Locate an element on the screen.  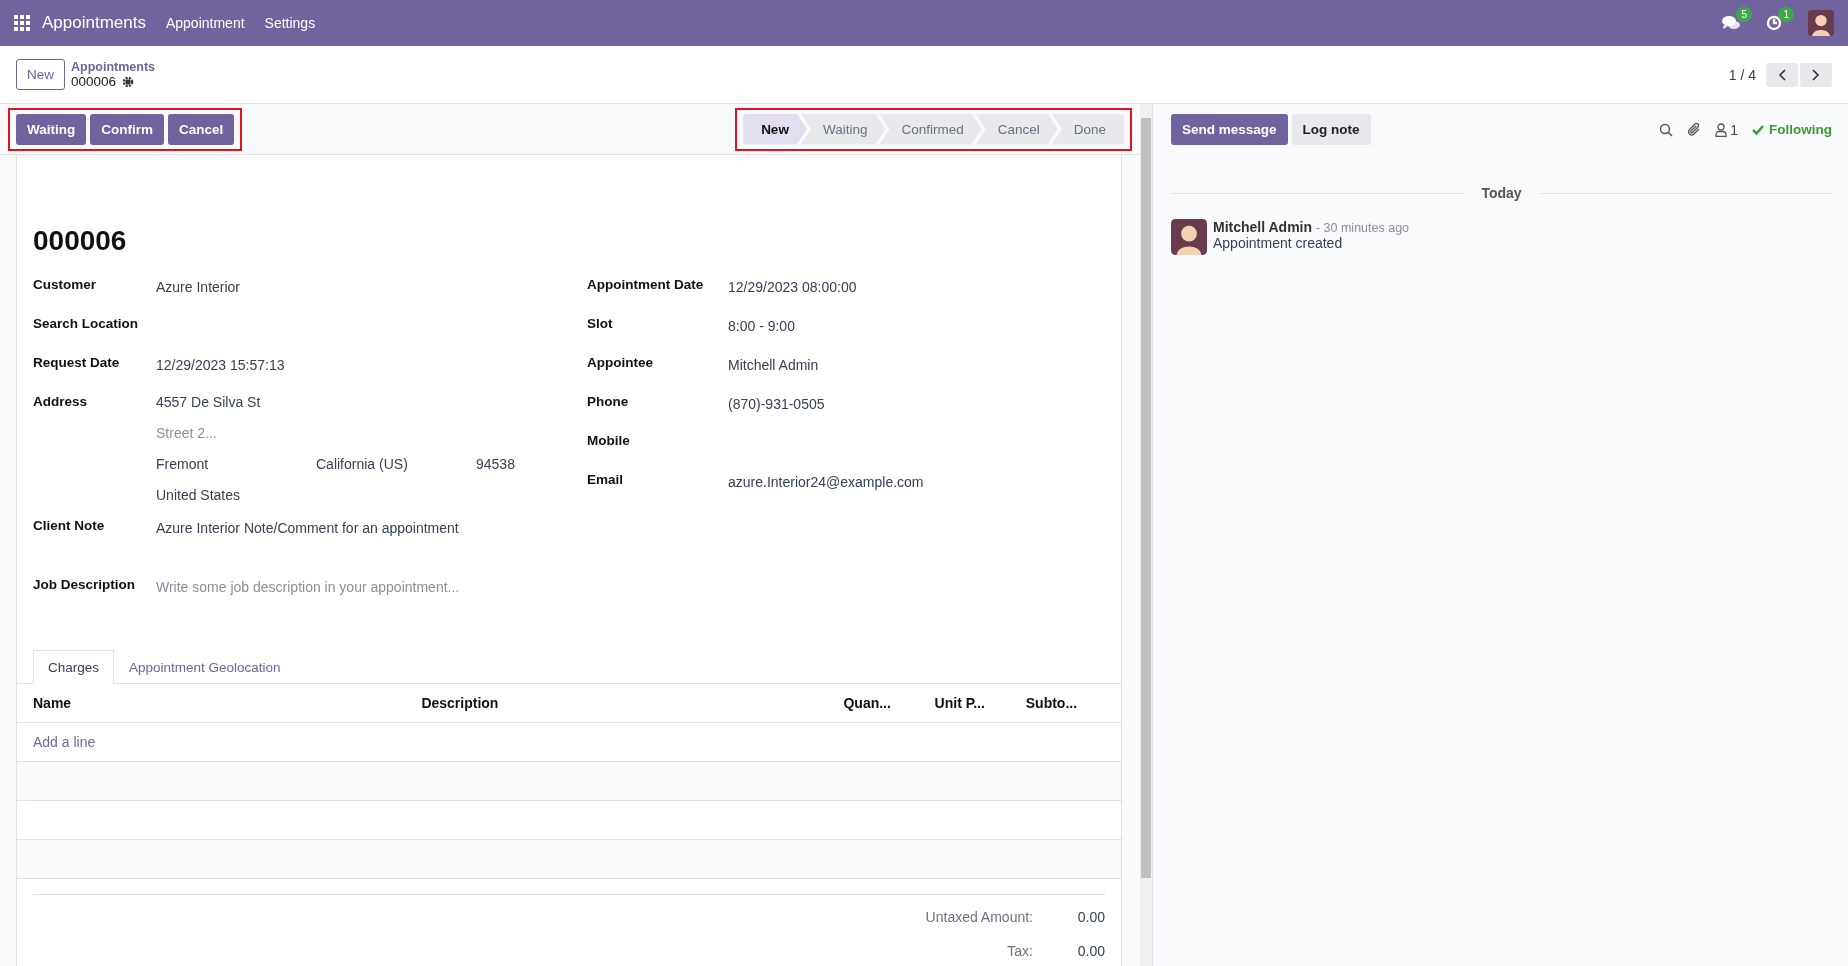
field-value: 4557 De Silva St is located at coordinates (335, 409).